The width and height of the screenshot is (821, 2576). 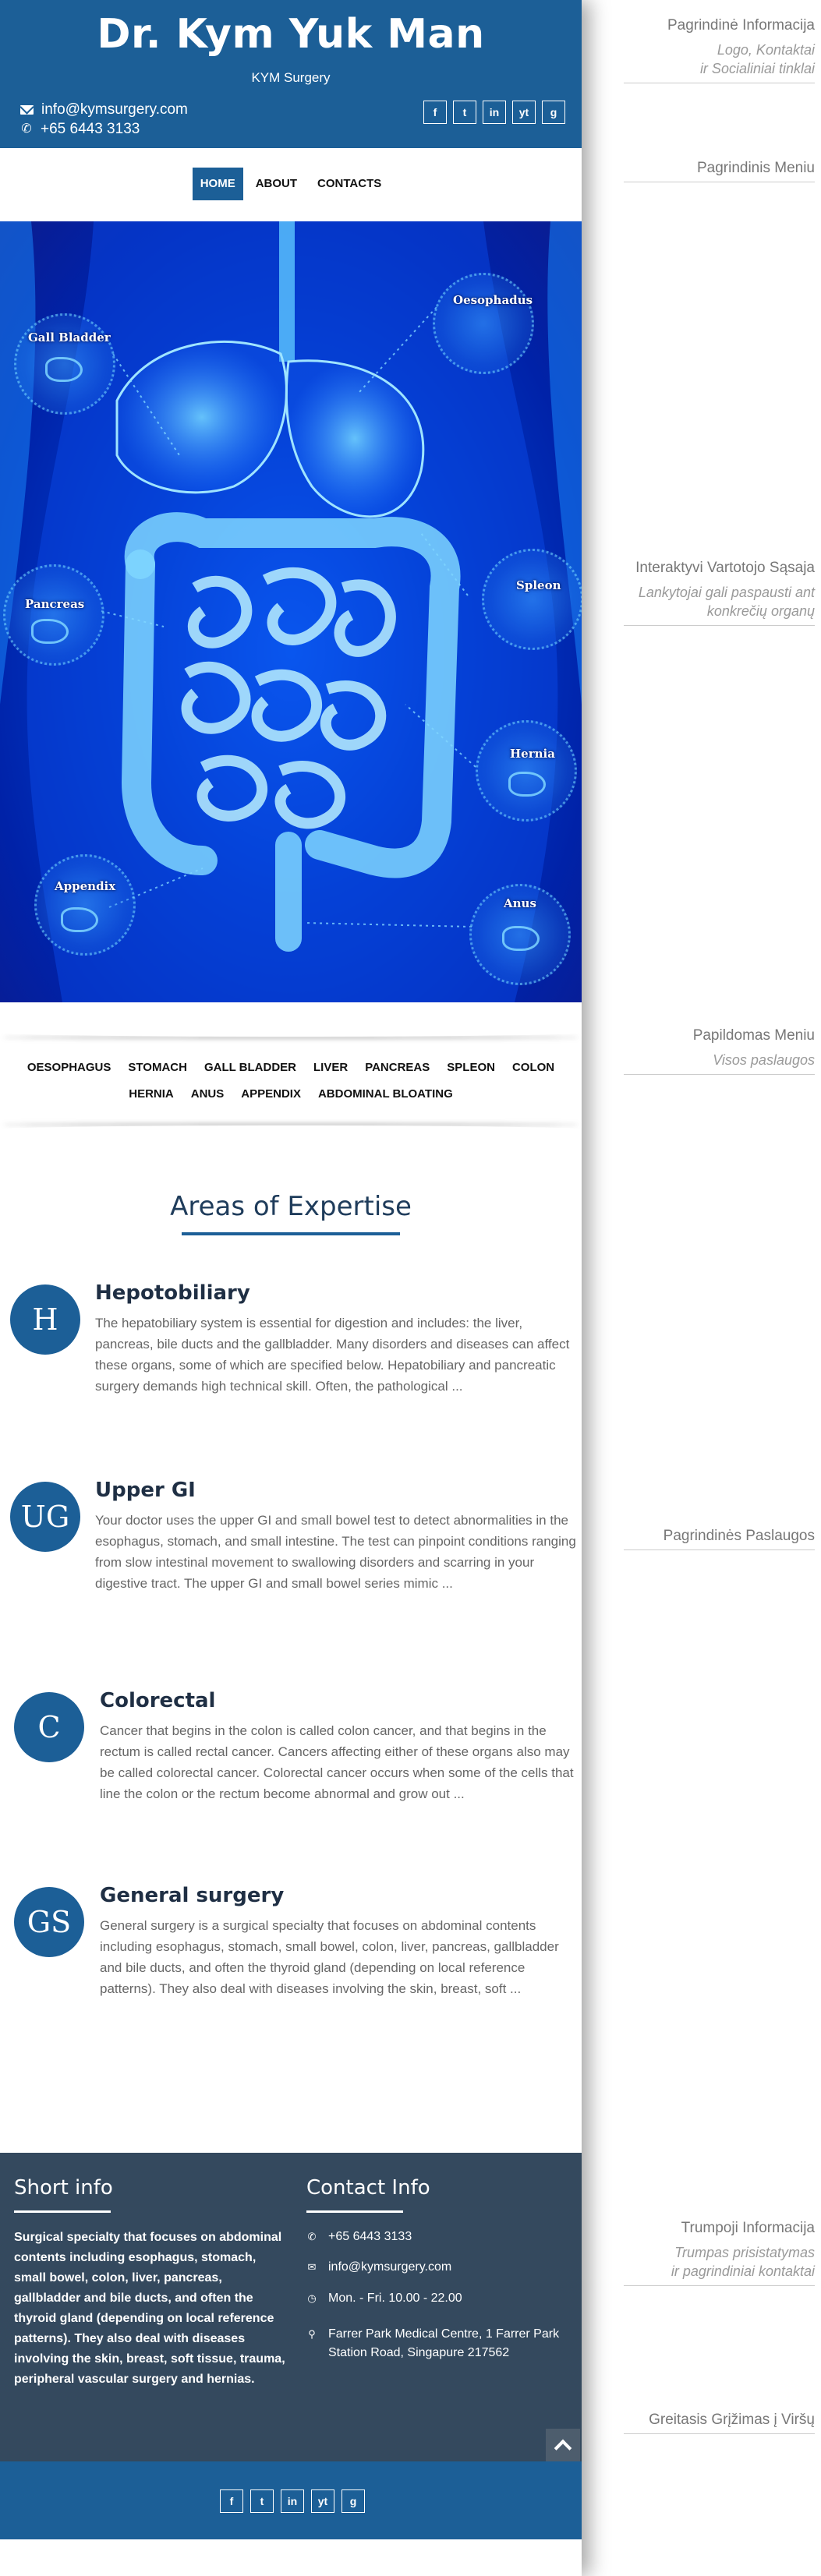 What do you see at coordinates (69, 337) in the screenshot?
I see `gall-bladder-label: Gall Bladder` at bounding box center [69, 337].